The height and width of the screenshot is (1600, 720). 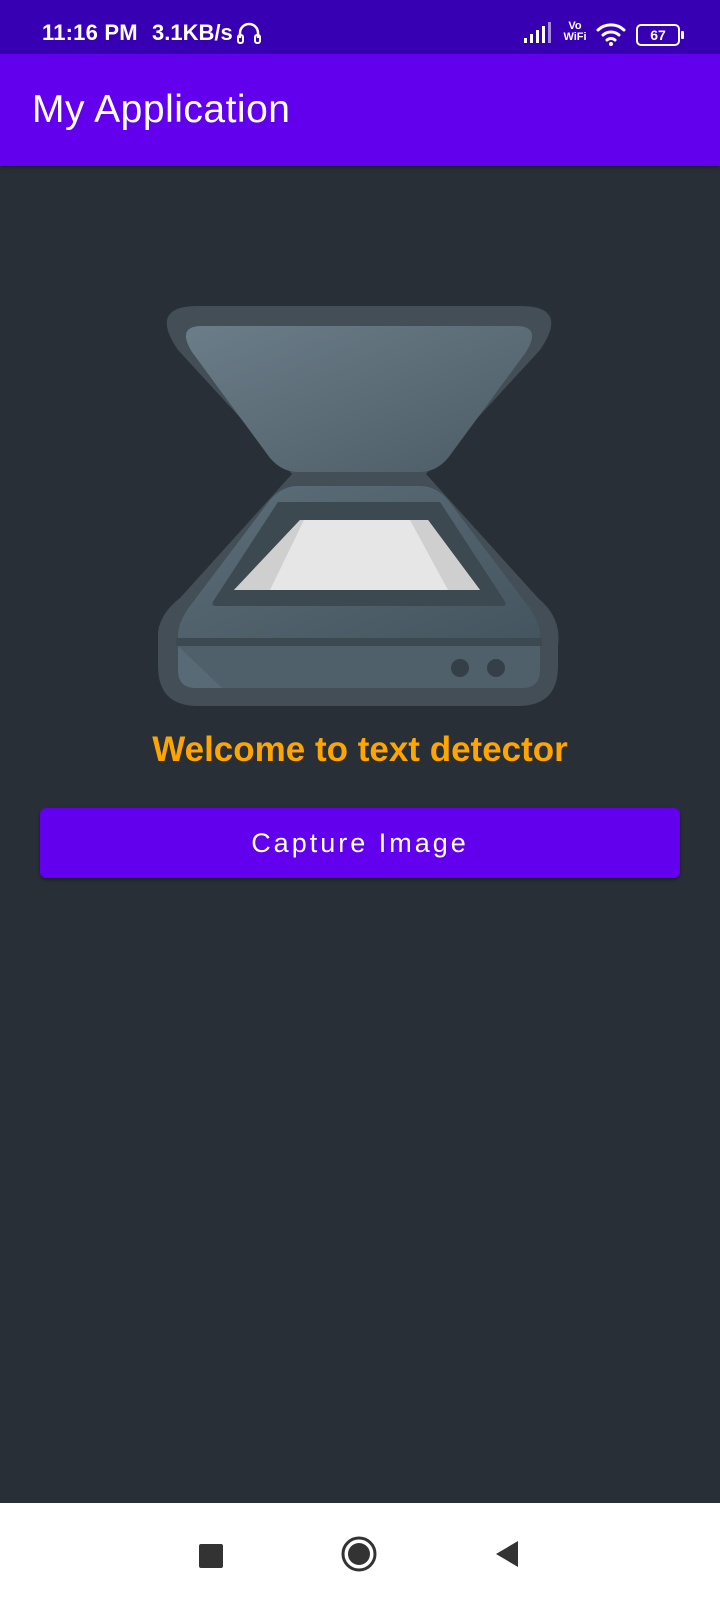 What do you see at coordinates (90, 32) in the screenshot?
I see `status-time: 11:16 PM` at bounding box center [90, 32].